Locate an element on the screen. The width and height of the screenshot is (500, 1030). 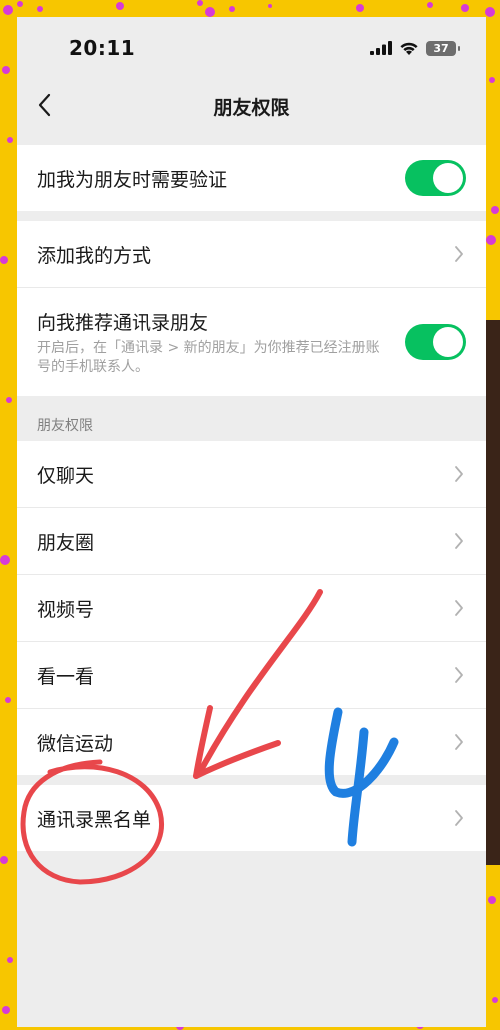
wifi-icon is located at coordinates (409, 48).